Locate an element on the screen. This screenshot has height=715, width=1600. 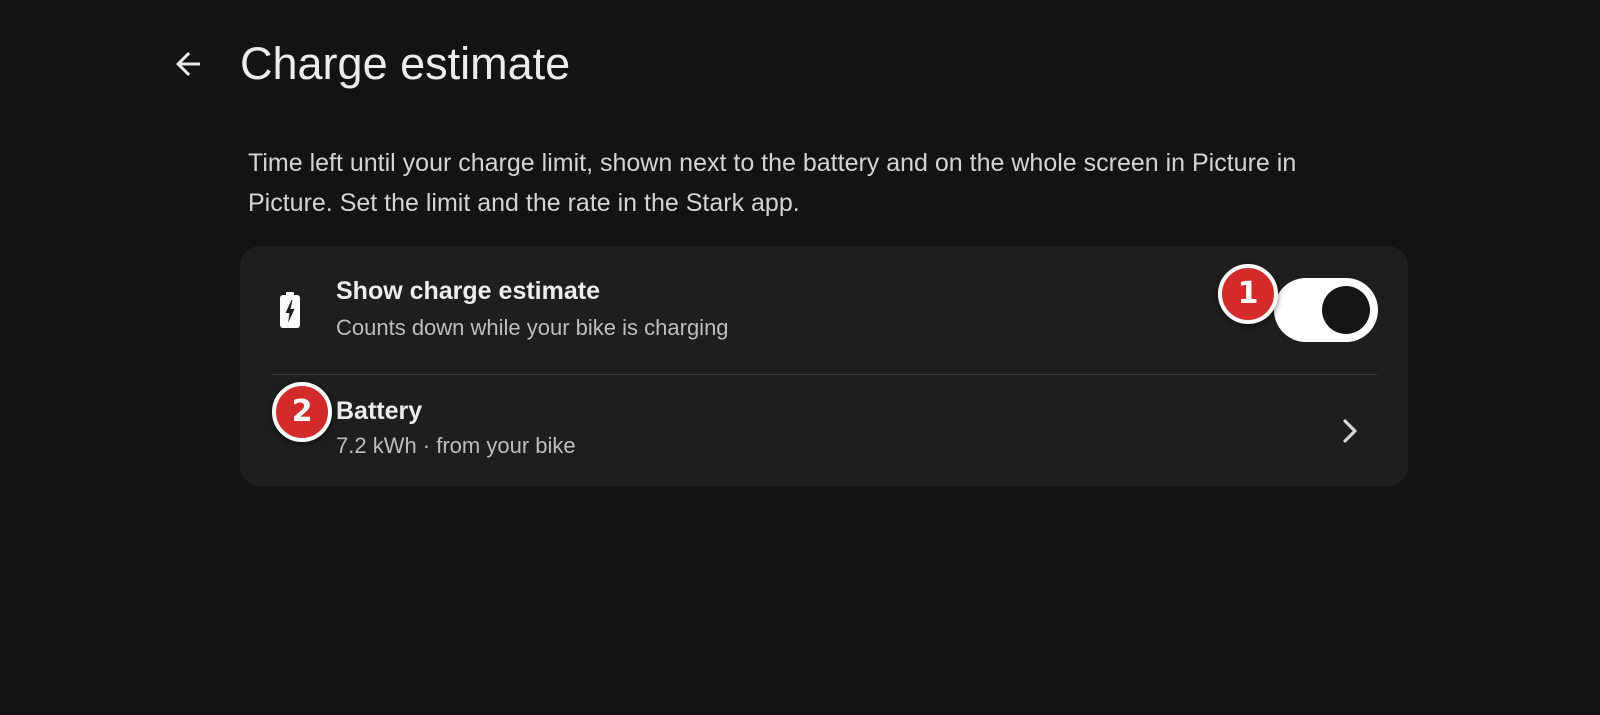
chevron-right-icon is located at coordinates (1350, 431).